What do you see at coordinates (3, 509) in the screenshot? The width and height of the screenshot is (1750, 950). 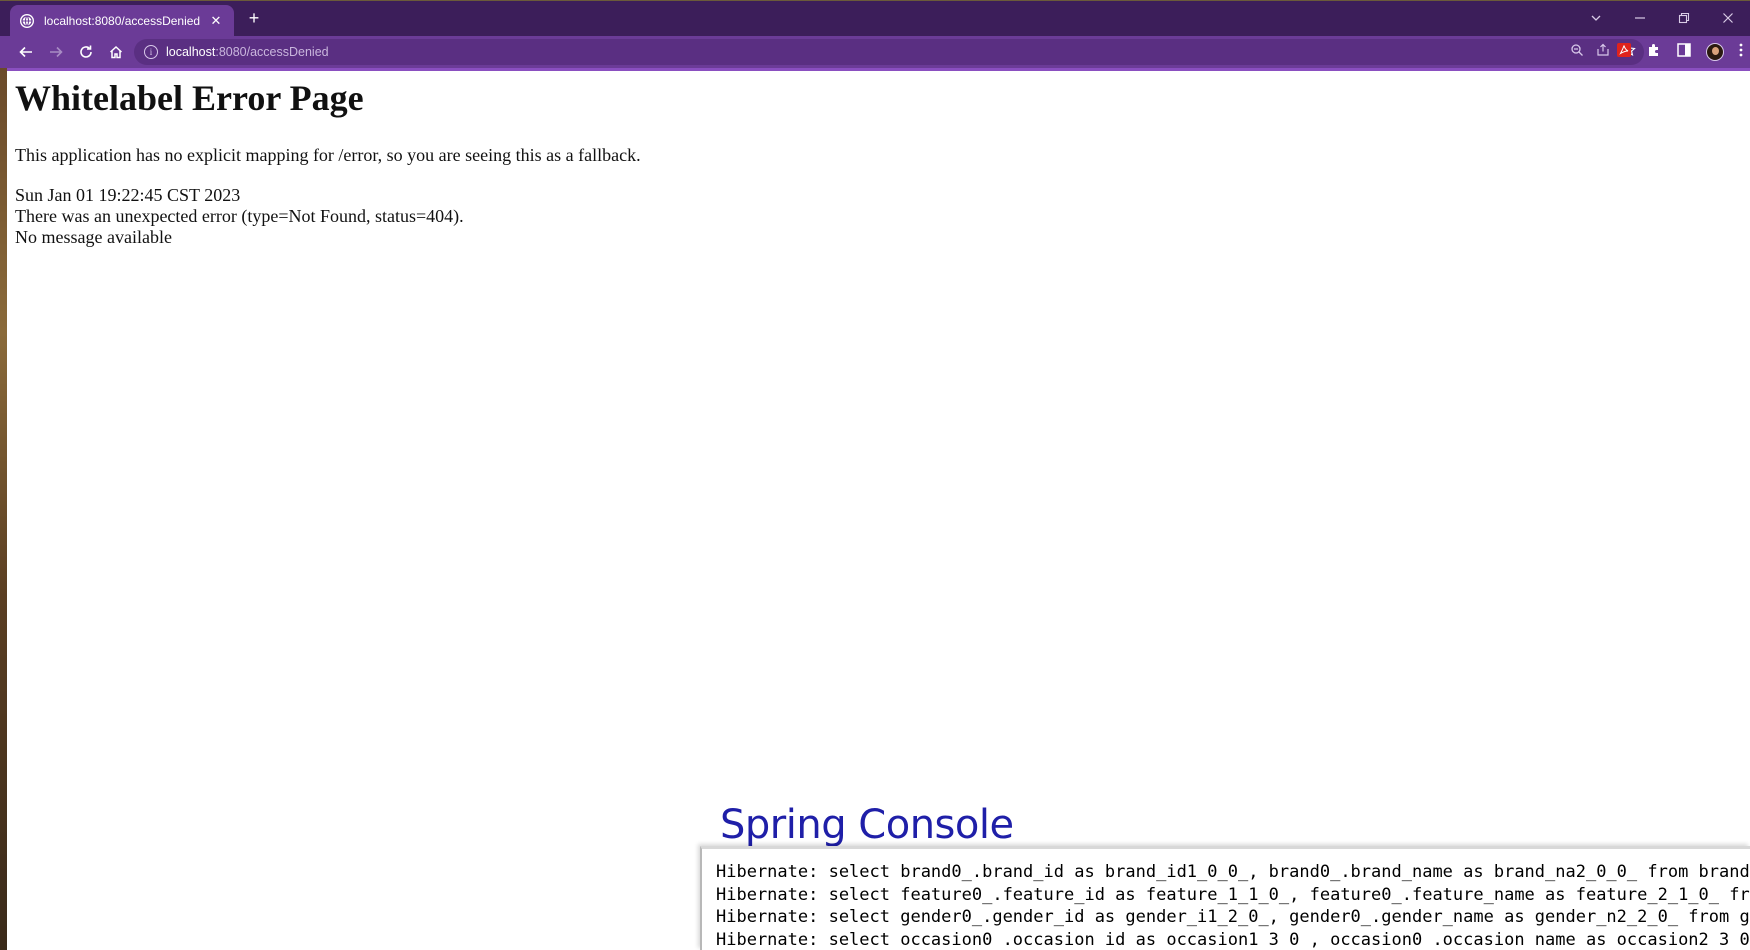 I see `desktop-background-edge` at bounding box center [3, 509].